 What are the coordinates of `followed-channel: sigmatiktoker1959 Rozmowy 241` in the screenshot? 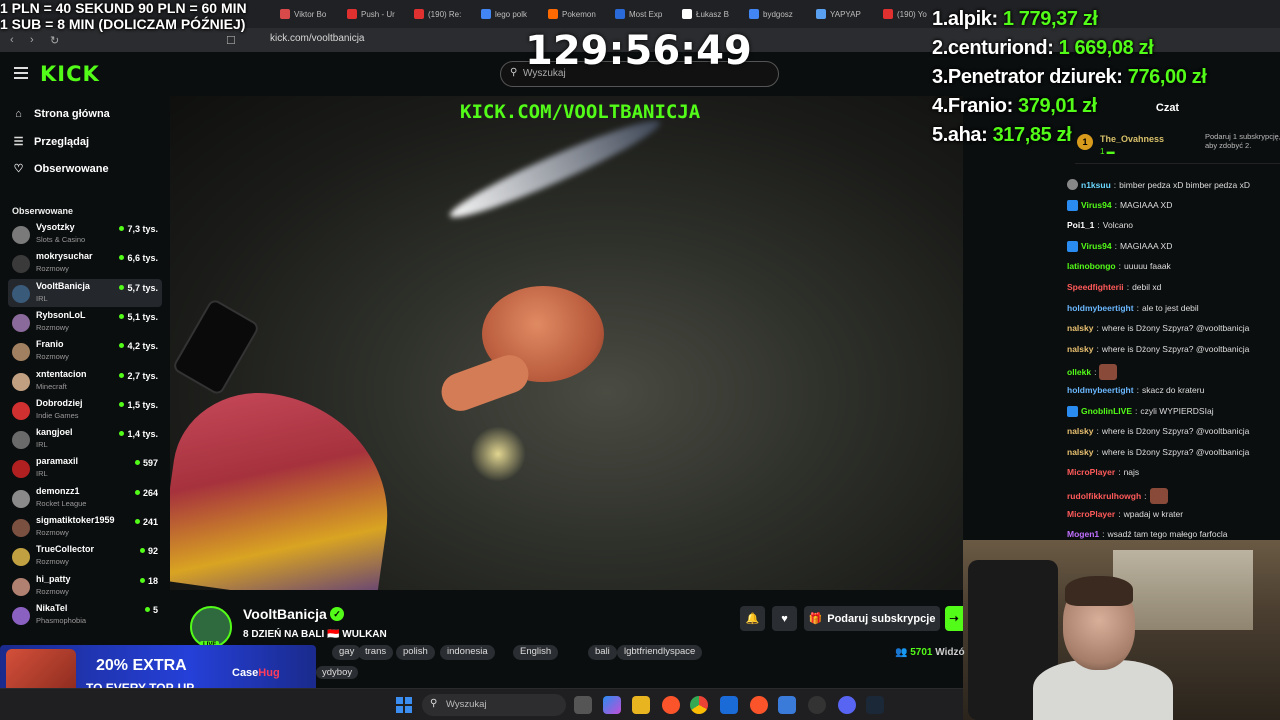 It's located at (85, 527).